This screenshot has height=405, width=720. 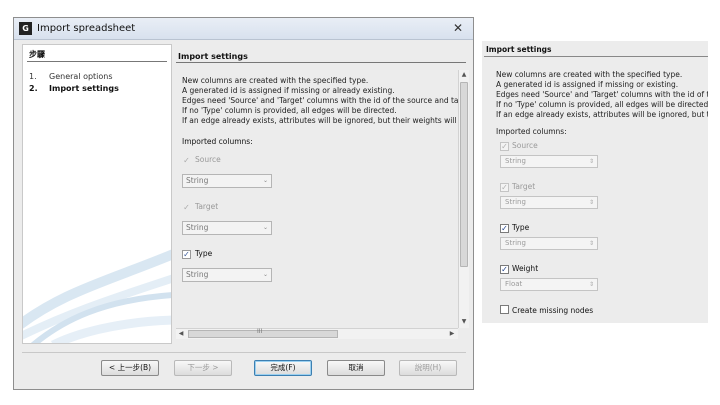 I want to click on back-button: < 上一步(B), so click(x=130, y=368).